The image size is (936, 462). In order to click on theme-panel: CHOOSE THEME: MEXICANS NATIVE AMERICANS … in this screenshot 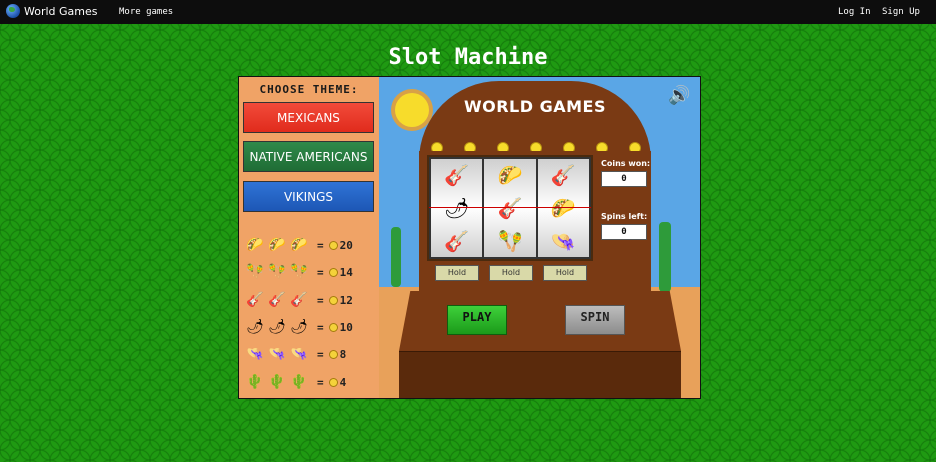, I will do `click(309, 237)`.